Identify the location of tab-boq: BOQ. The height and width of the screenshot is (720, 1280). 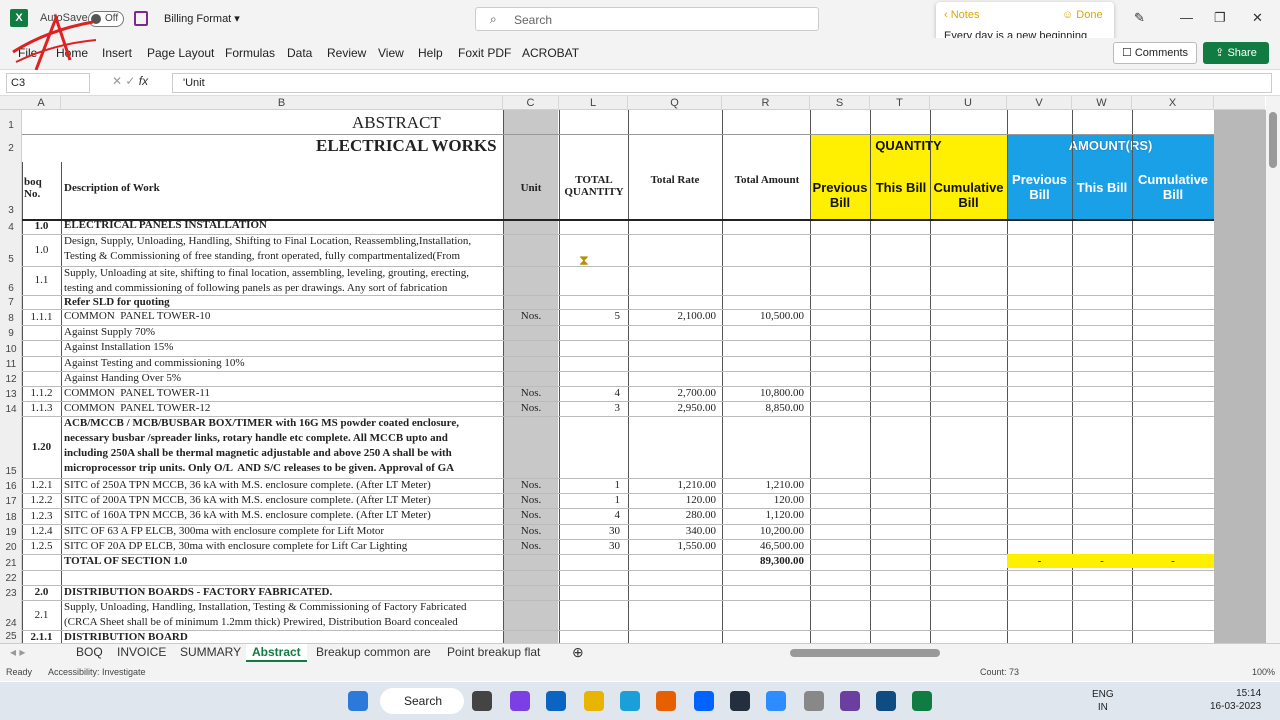
(89, 653).